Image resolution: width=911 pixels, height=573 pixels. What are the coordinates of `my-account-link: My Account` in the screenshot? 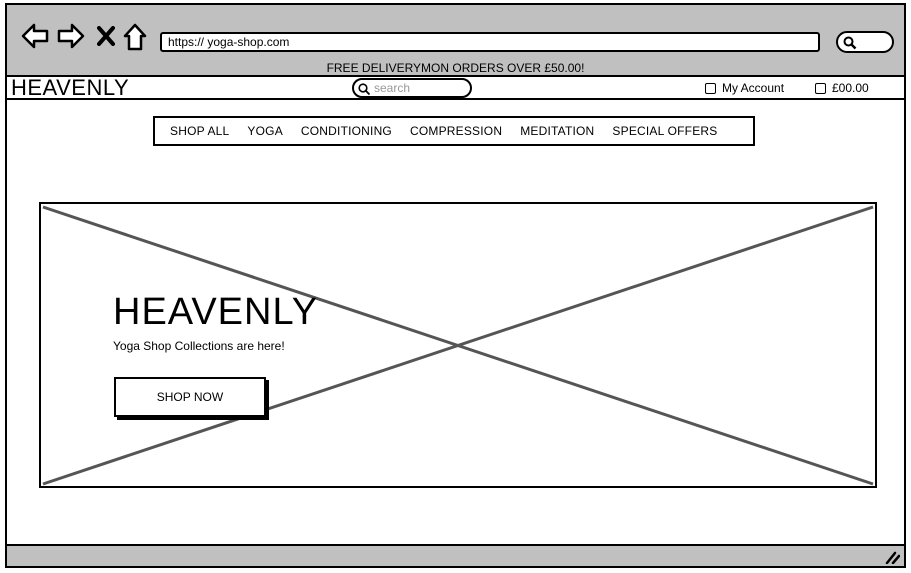 It's located at (744, 88).